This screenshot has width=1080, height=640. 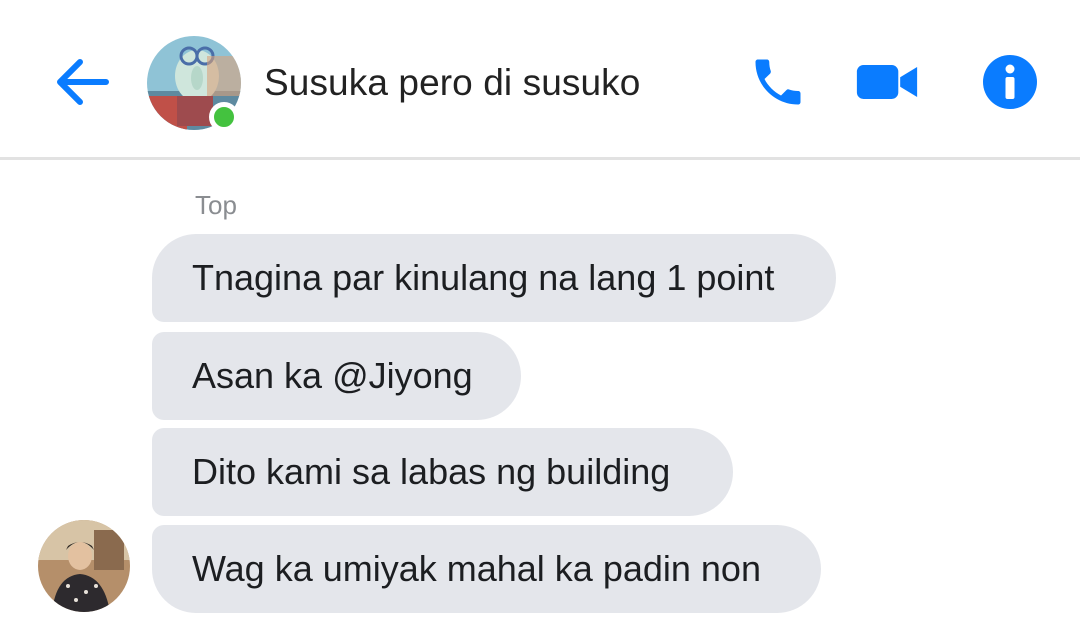 I want to click on online-status-dot, so click(x=224, y=117).